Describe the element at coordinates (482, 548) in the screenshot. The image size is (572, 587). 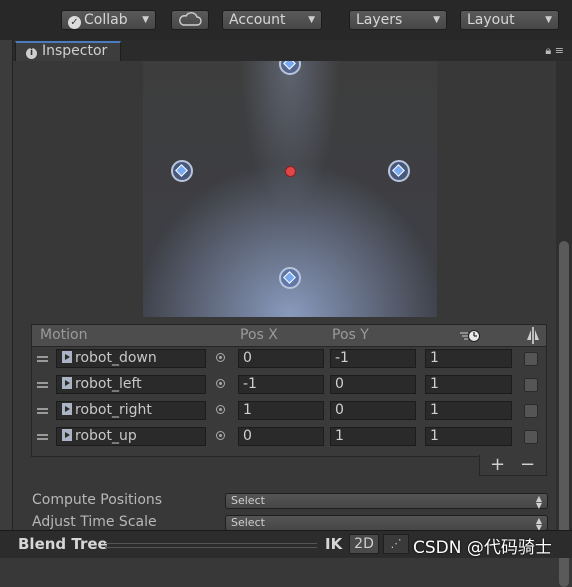
I see `watermark: CSDN @代码骑士` at that location.